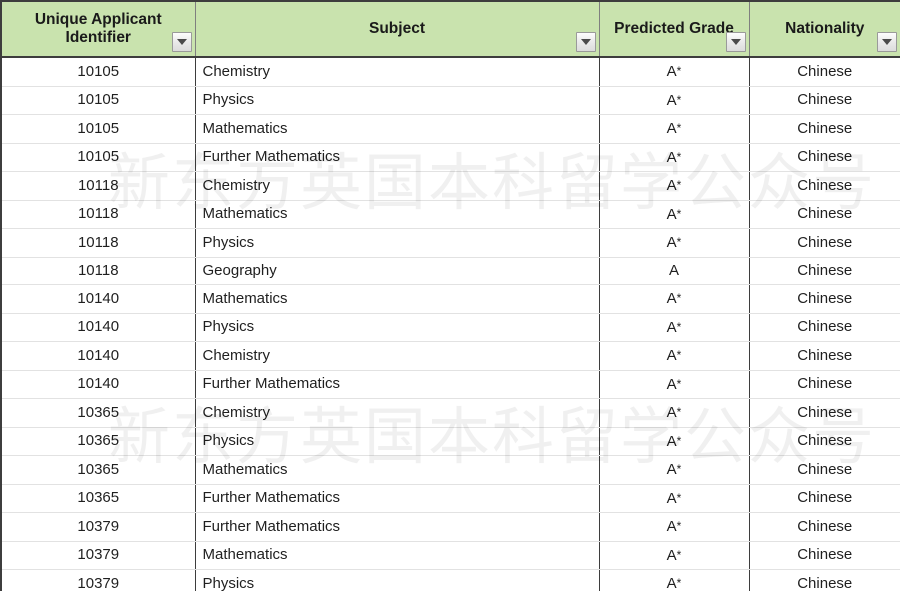  I want to click on table-row: 10140 Physics A* Chinese, so click(450, 327).